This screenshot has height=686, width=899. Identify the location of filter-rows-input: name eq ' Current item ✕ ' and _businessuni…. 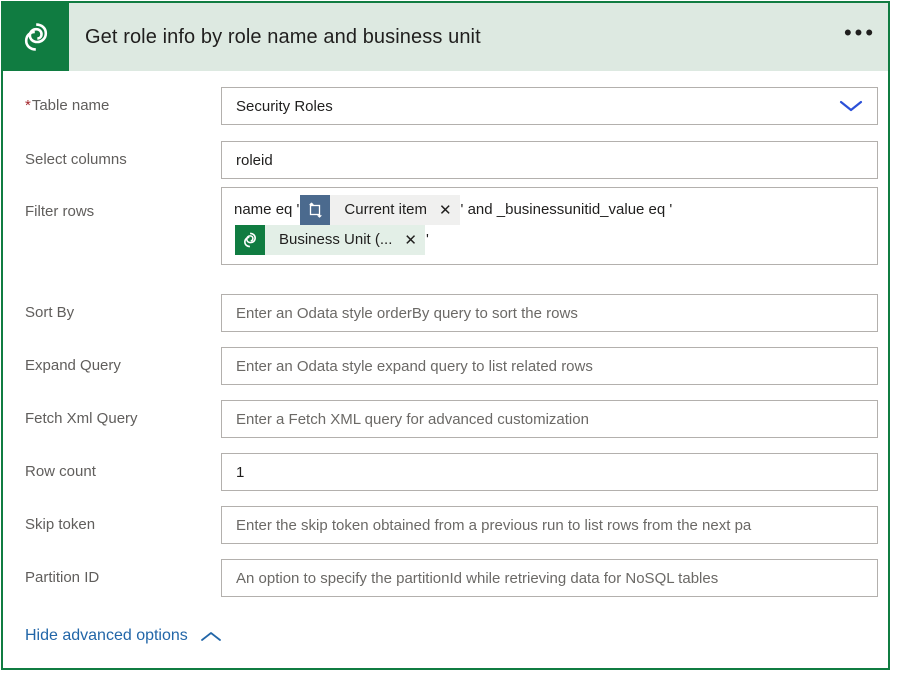
(549, 226).